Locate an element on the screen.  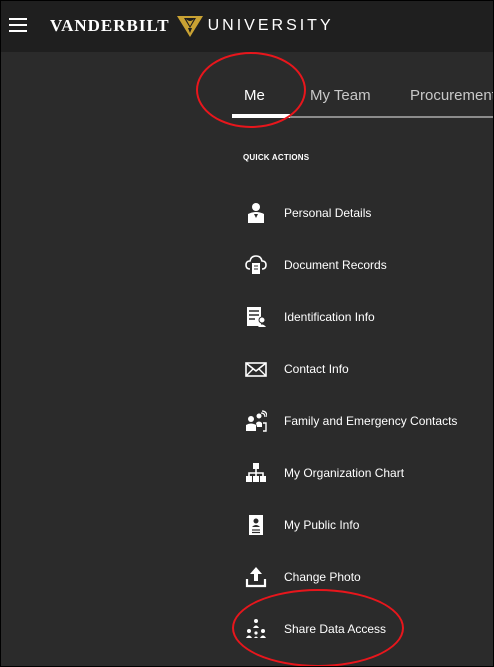
quick-action-personal-details: Personal Details is located at coordinates (307, 213).